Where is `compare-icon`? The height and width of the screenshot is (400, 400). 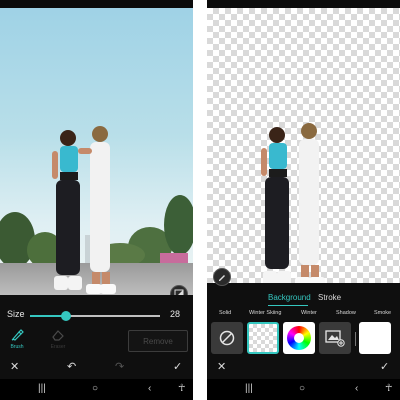 compare-icon is located at coordinates (179, 292).